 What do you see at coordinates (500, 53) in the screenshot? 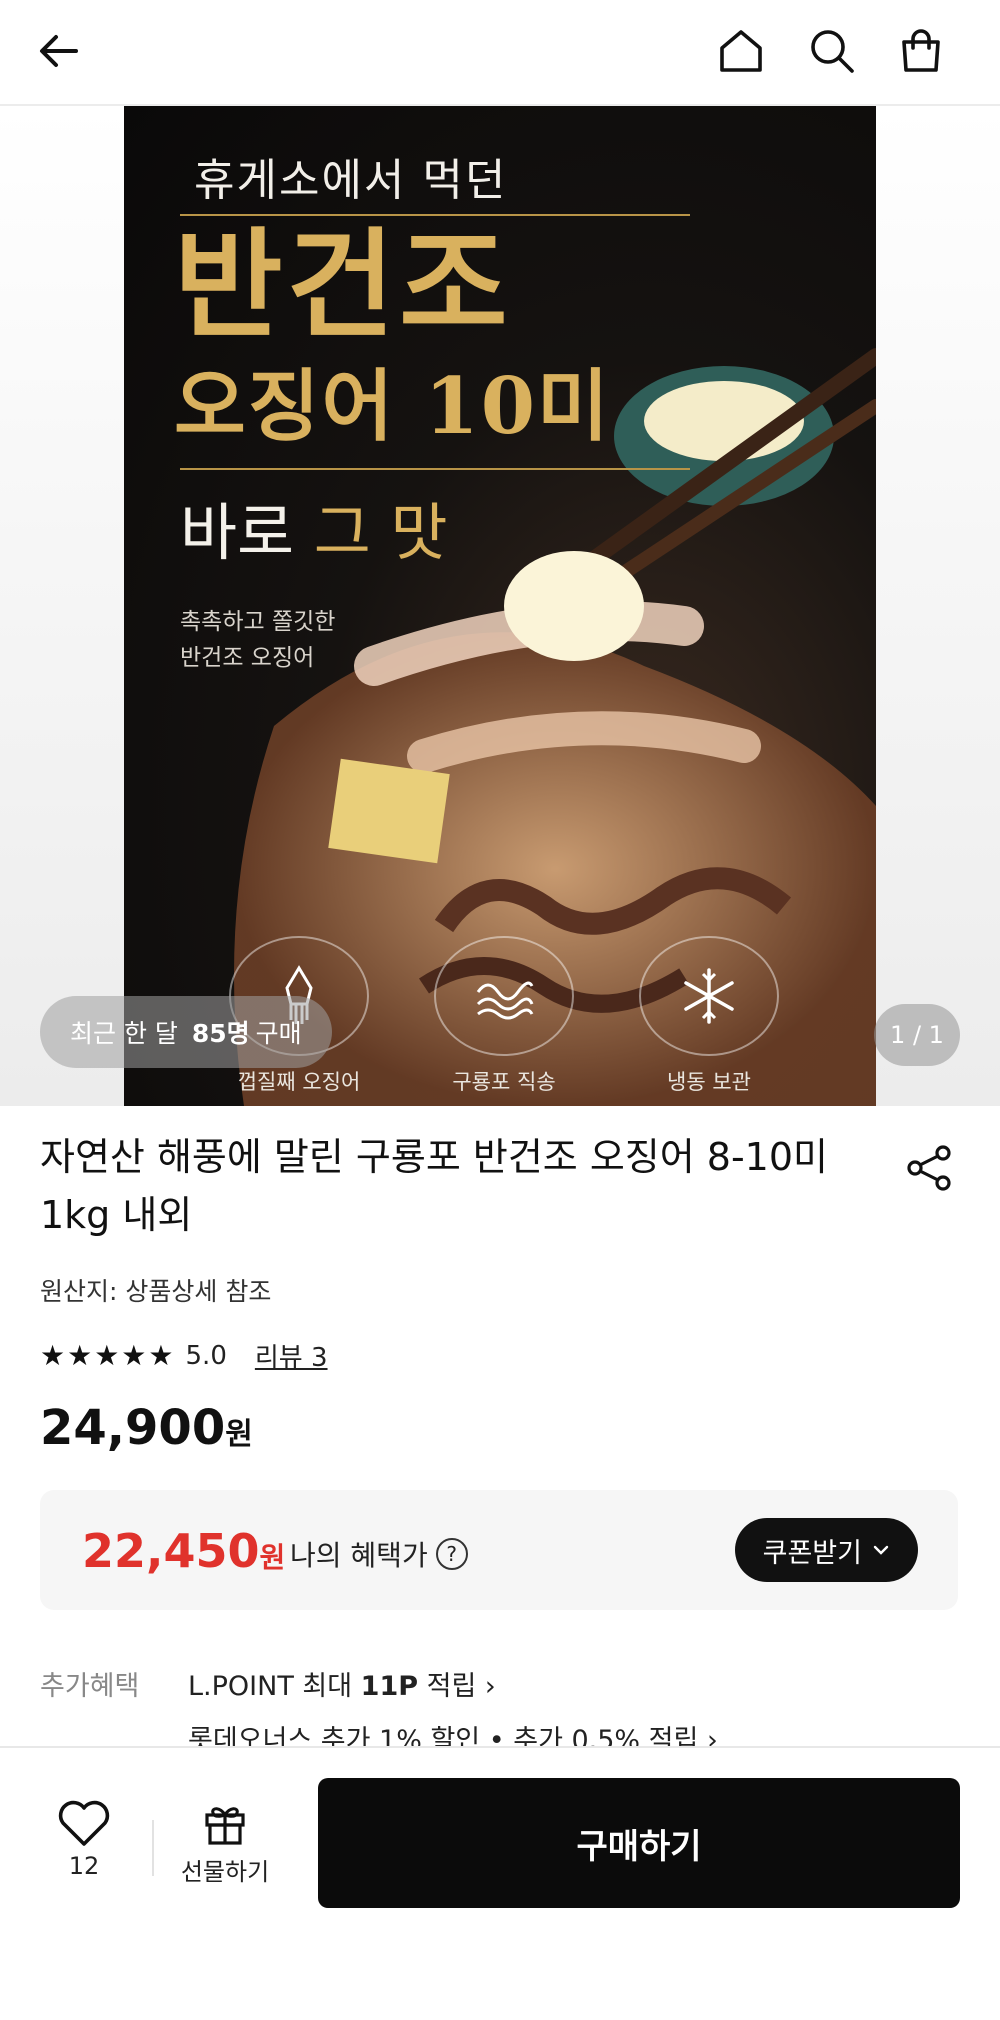
I see `top-header` at bounding box center [500, 53].